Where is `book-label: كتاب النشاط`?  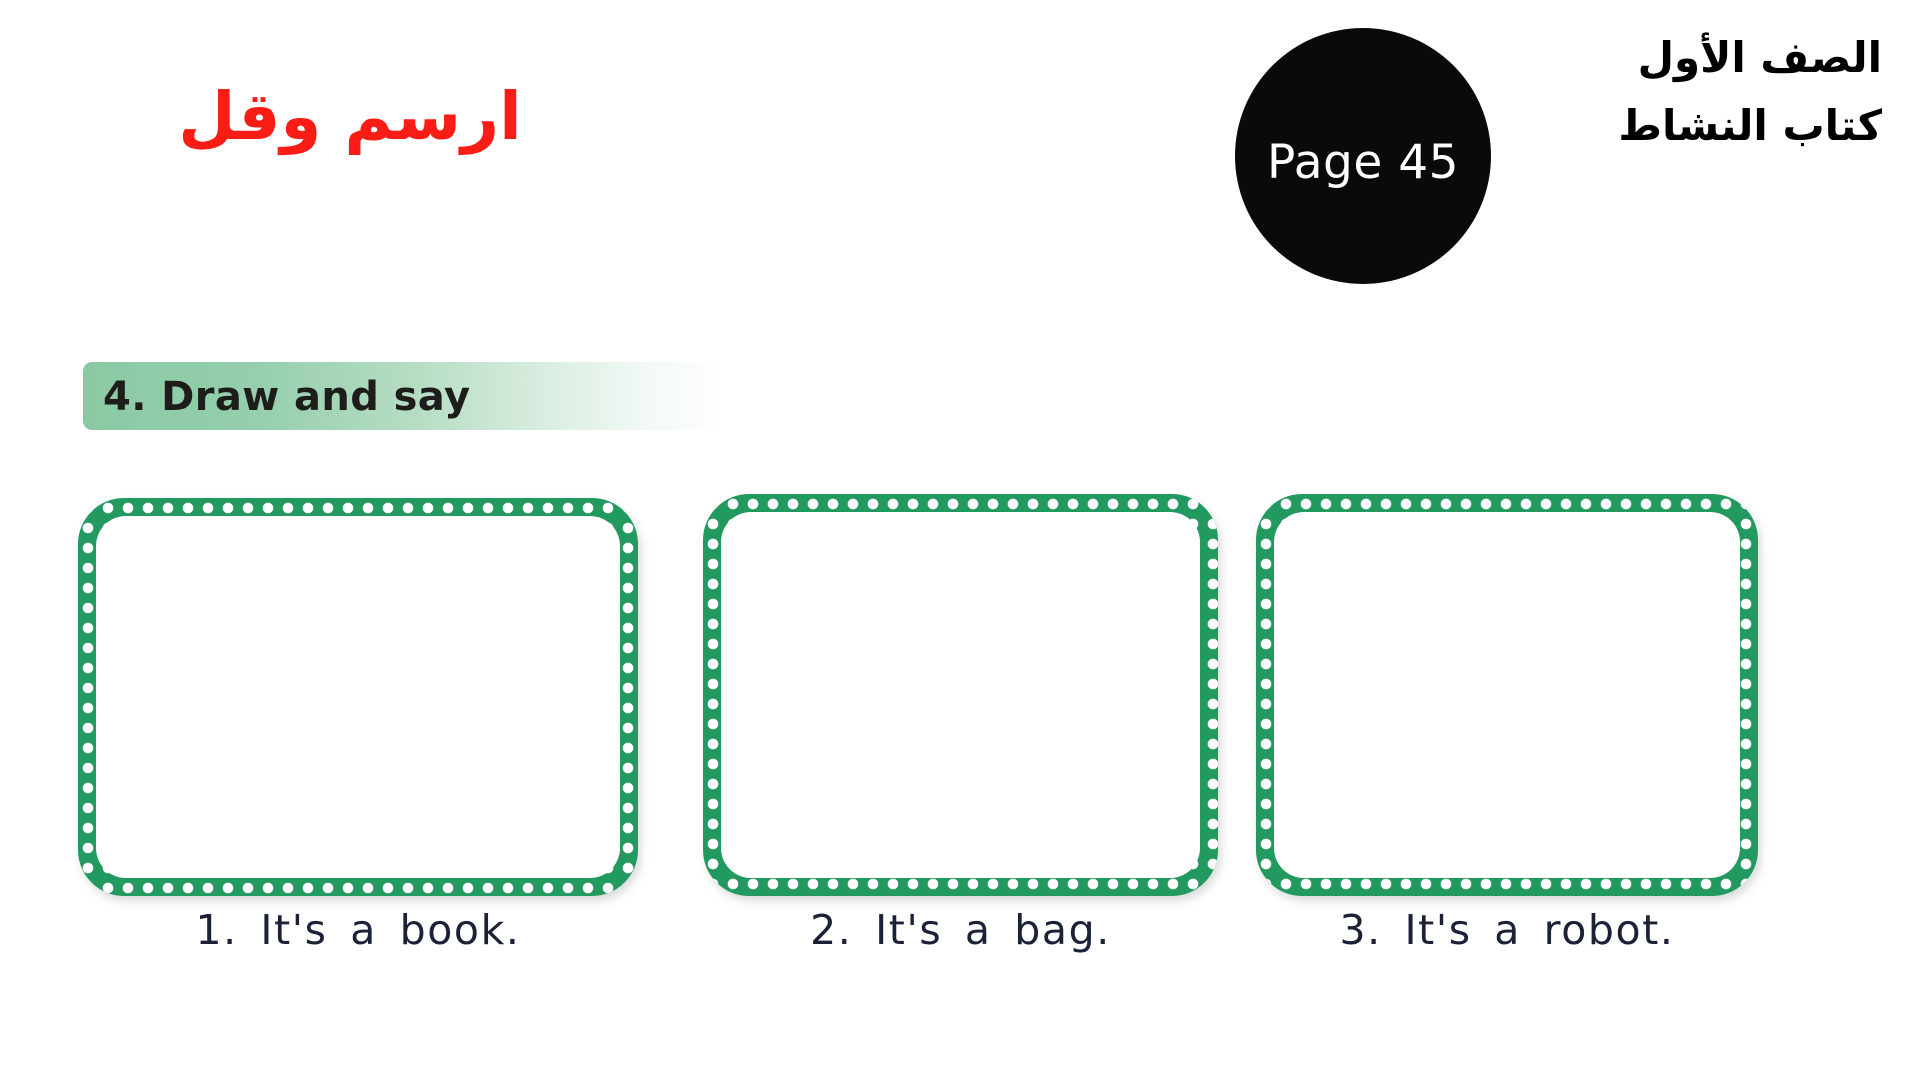
book-label: كتاب النشاط is located at coordinates (1750, 126).